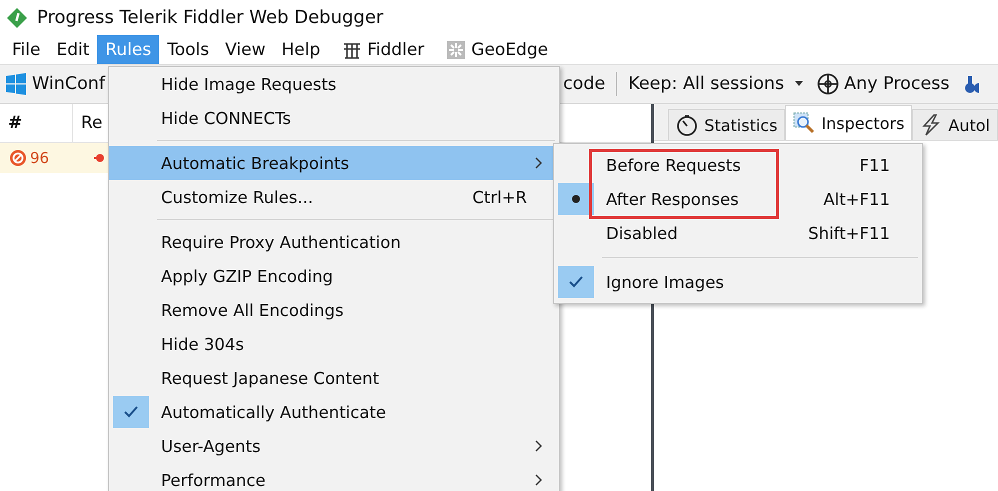  What do you see at coordinates (18, 158) in the screenshot?
I see `blocked-icon` at bounding box center [18, 158].